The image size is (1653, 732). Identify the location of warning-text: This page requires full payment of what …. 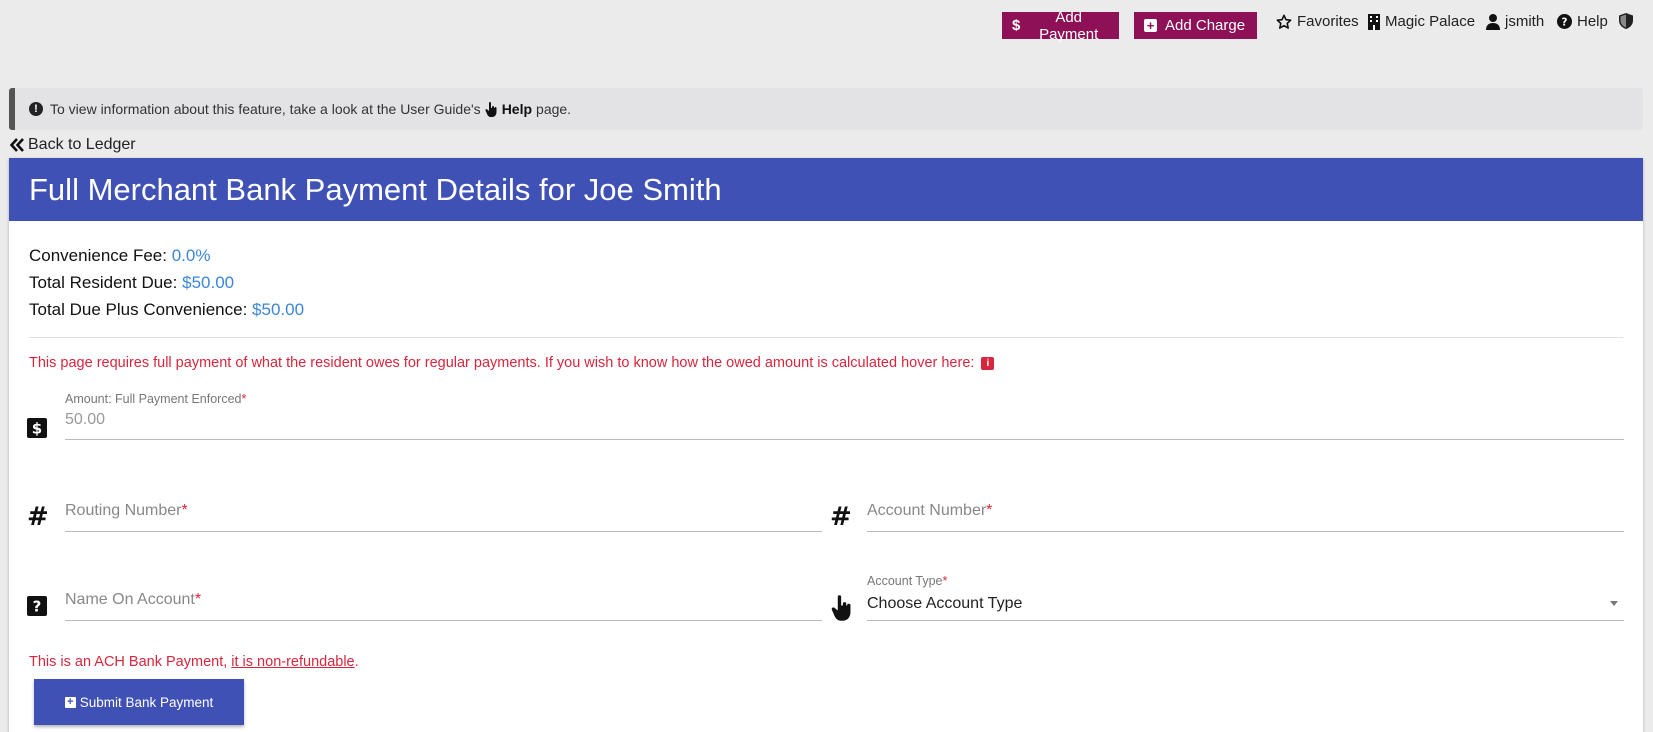
(502, 363).